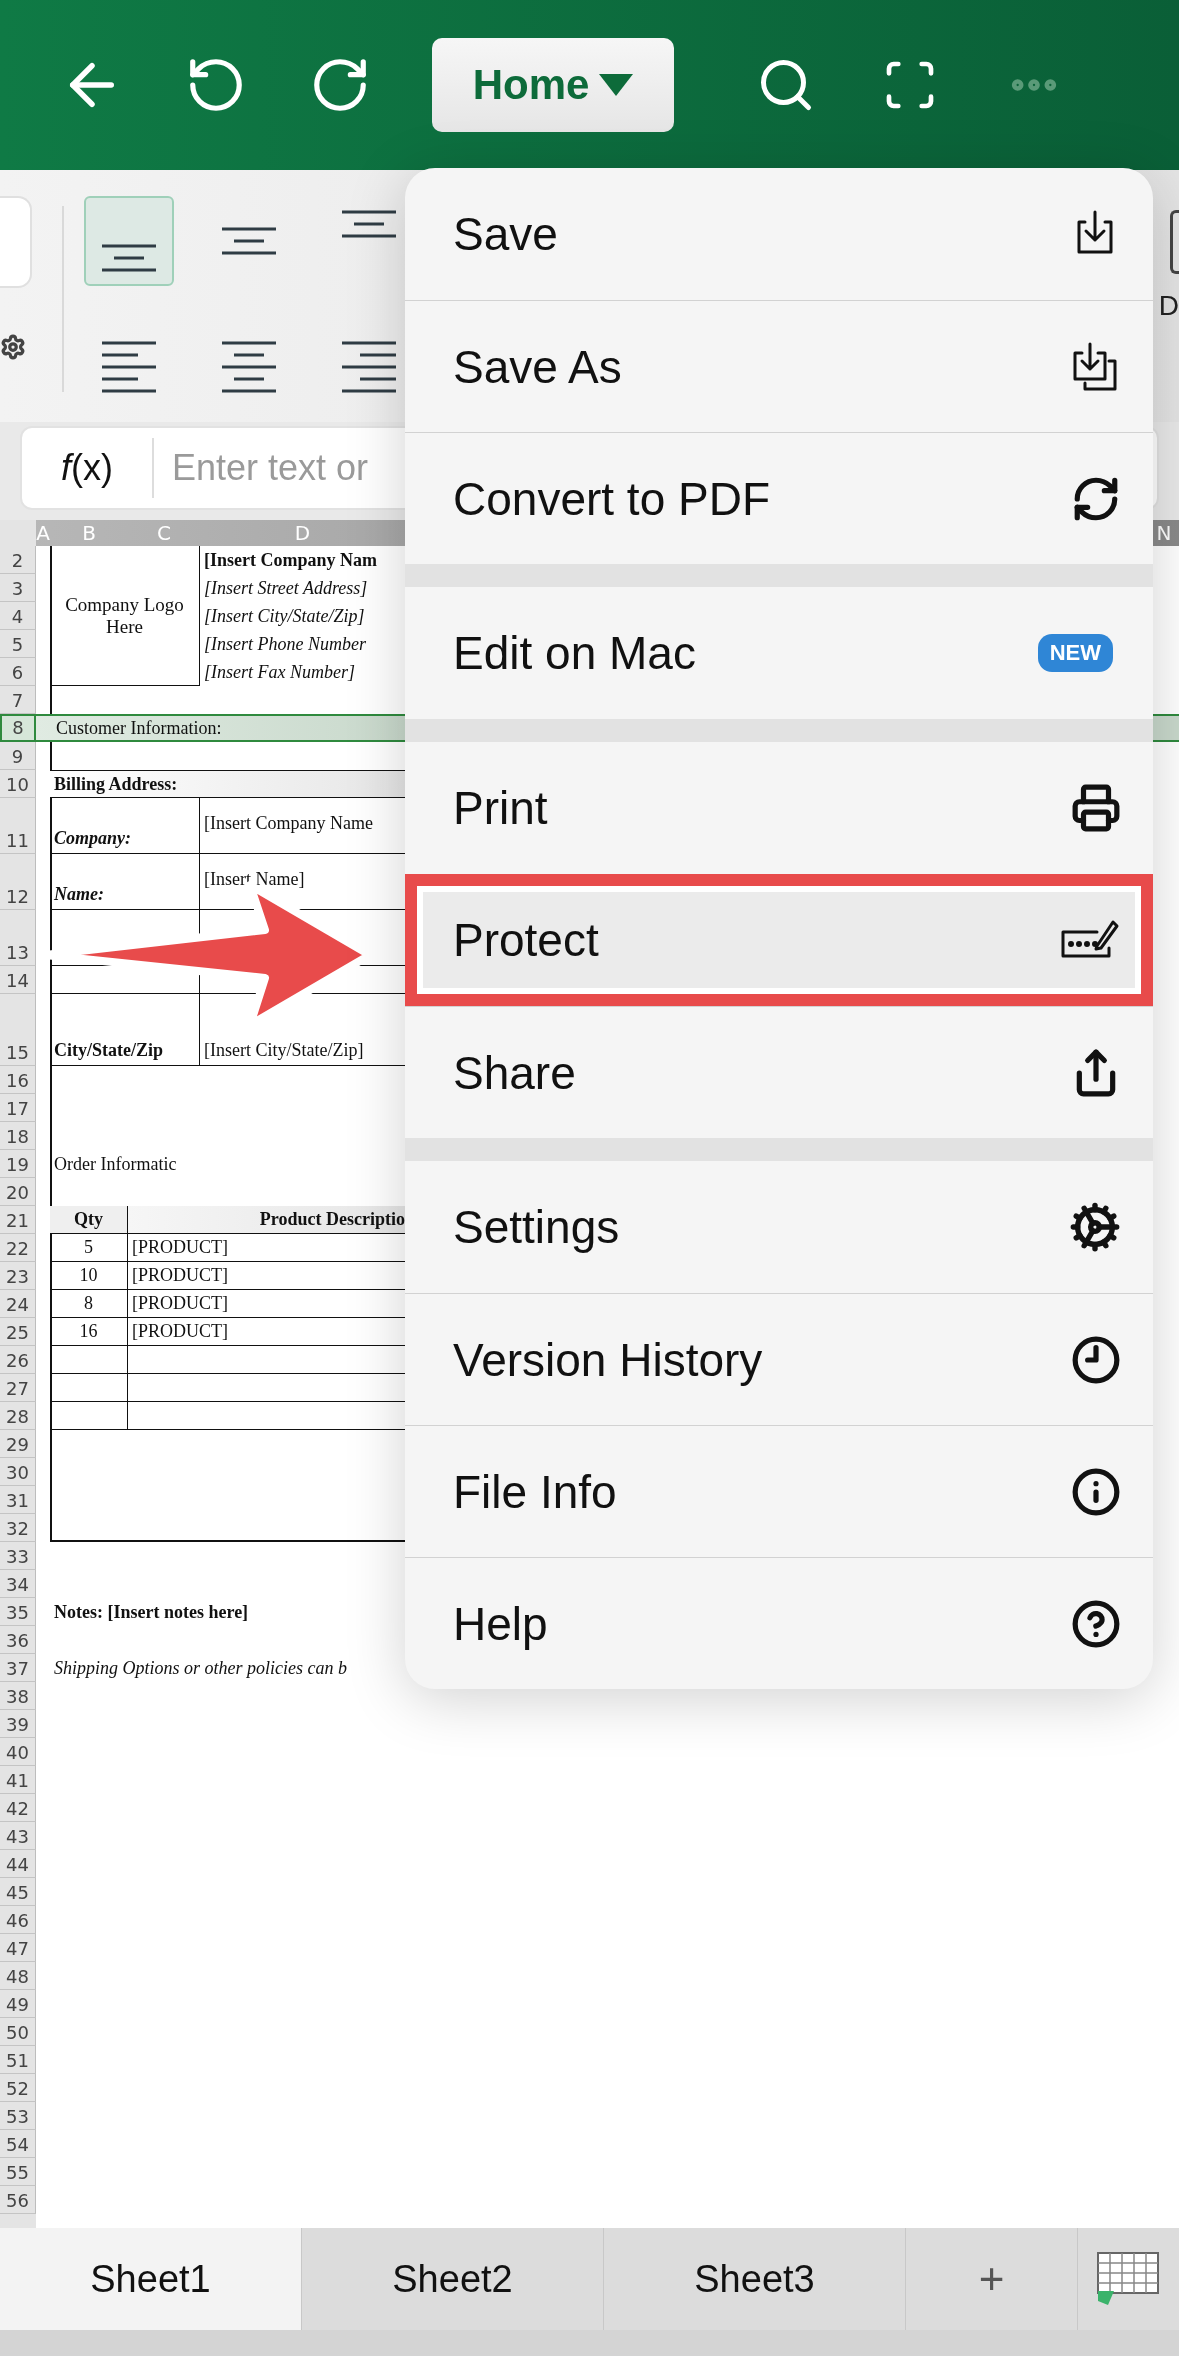 The height and width of the screenshot is (2356, 1179). What do you see at coordinates (89, 1304) in the screenshot?
I see `table-cell: 8` at bounding box center [89, 1304].